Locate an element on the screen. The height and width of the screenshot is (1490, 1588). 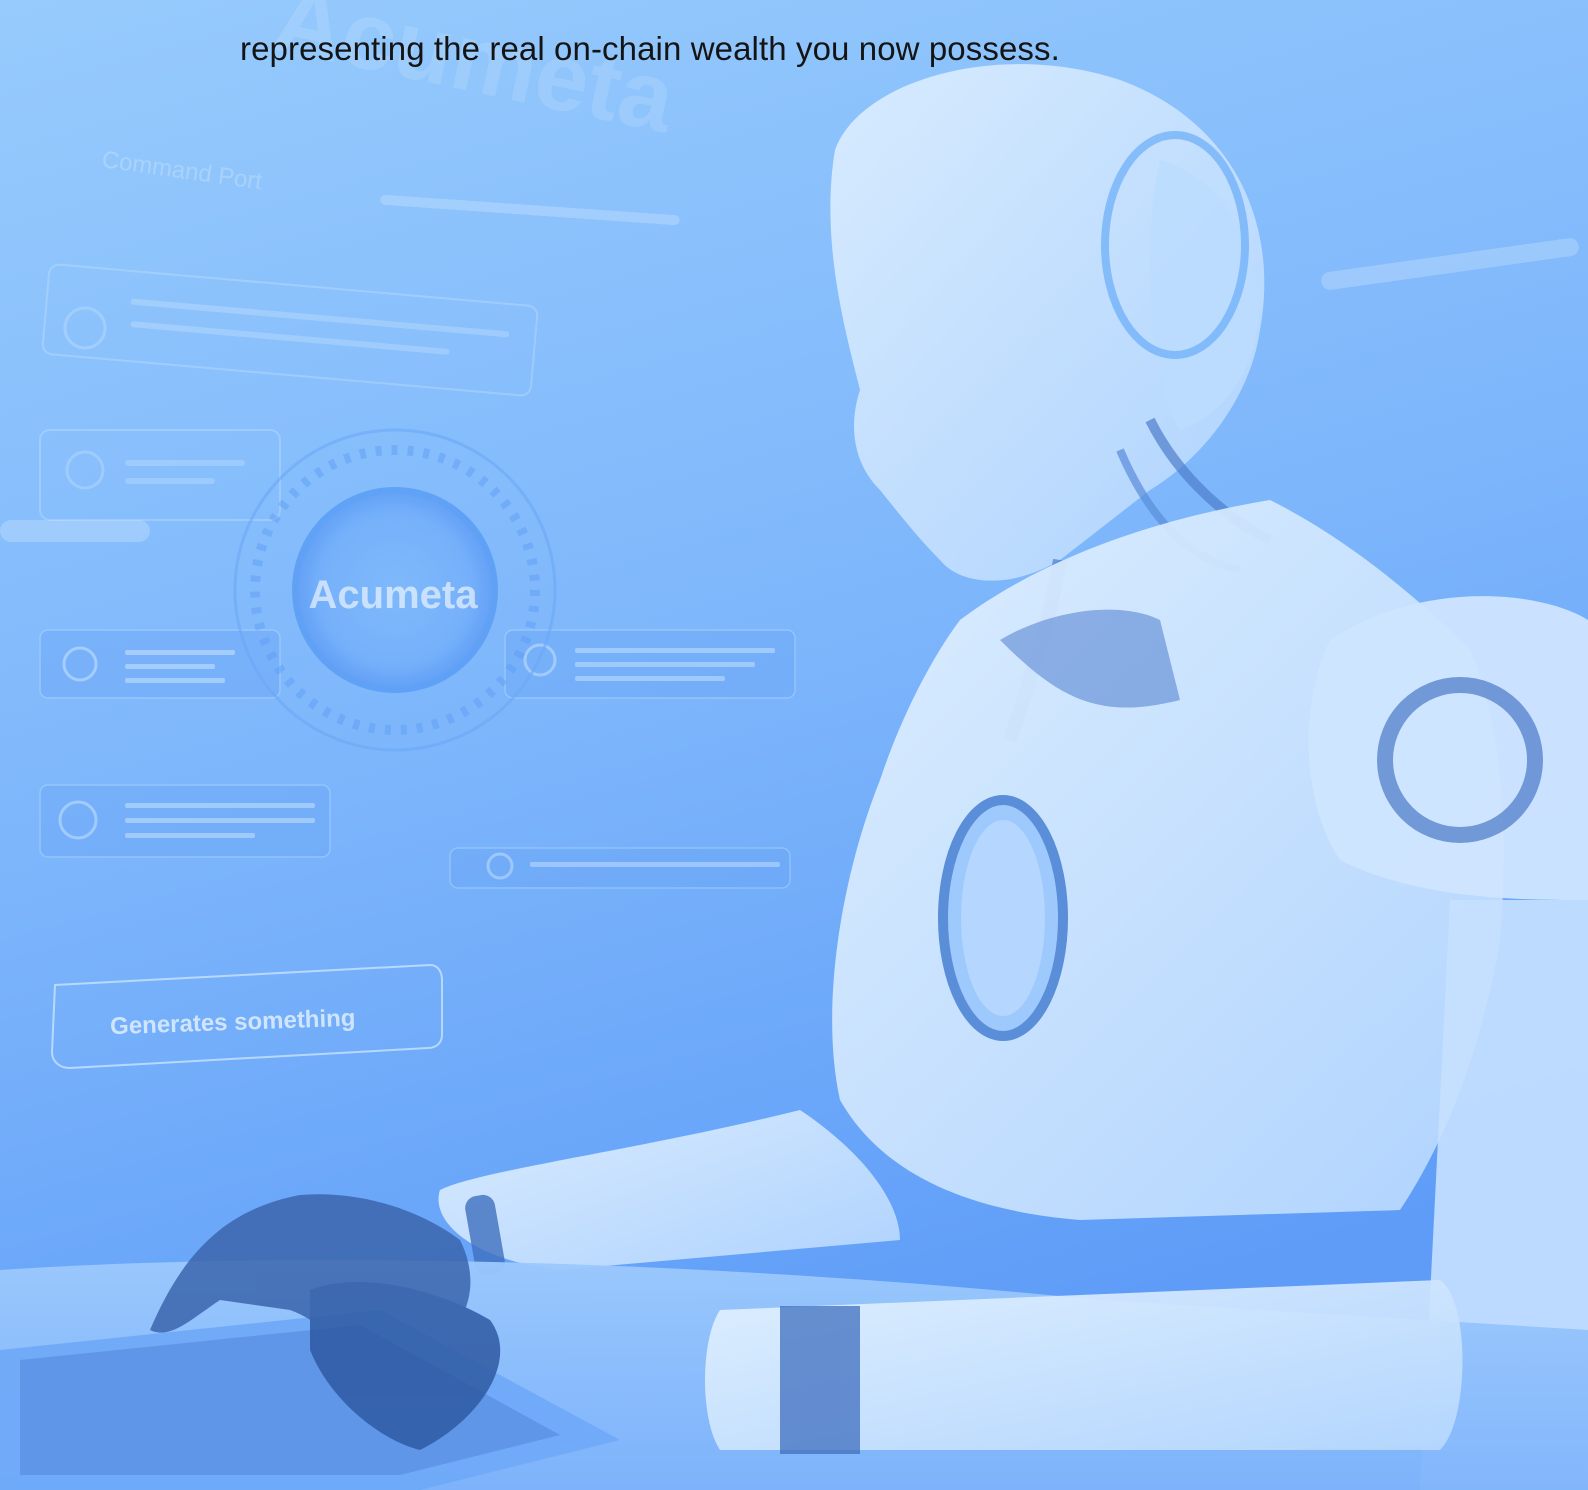
robot-right-arm is located at coordinates (1084, 1367).